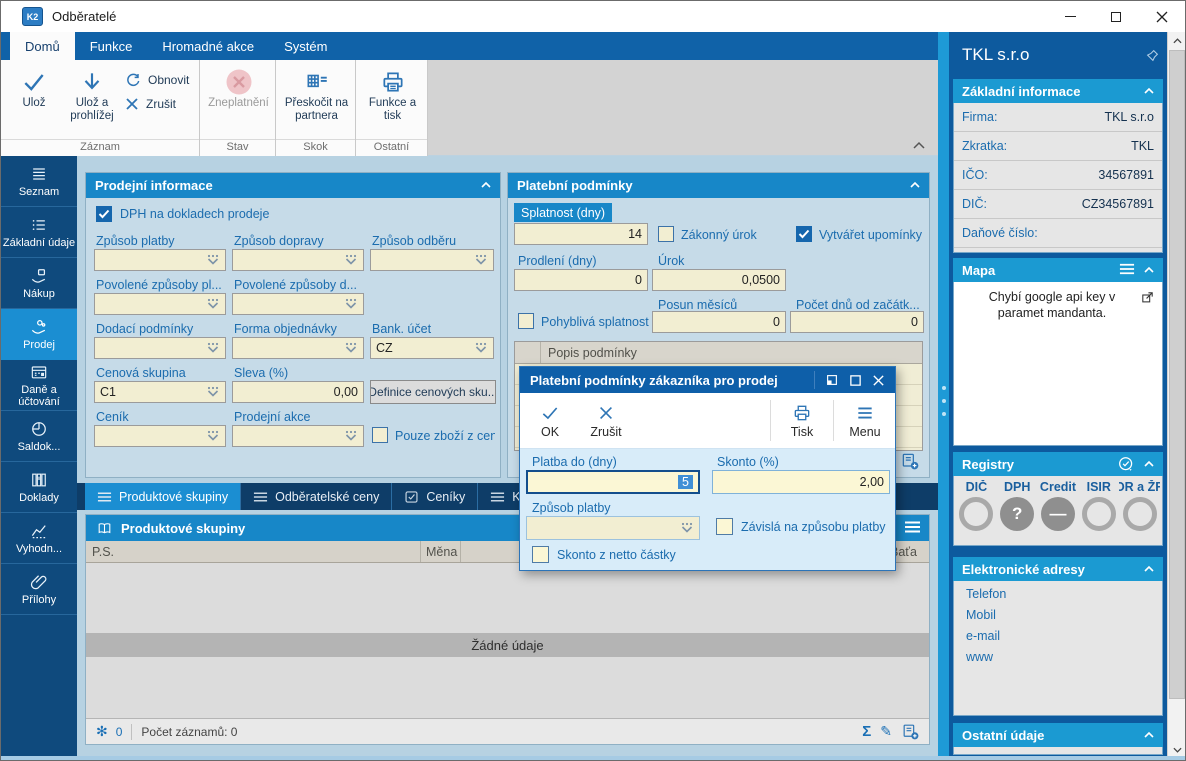 The height and width of the screenshot is (761, 1186). I want to click on transport-method-dropdown, so click(298, 260).